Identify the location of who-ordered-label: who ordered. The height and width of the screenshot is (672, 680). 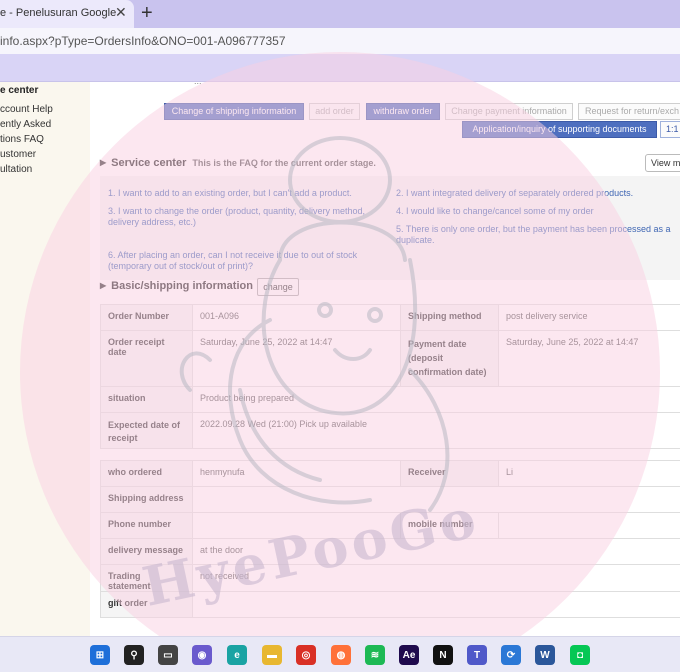
(146, 473).